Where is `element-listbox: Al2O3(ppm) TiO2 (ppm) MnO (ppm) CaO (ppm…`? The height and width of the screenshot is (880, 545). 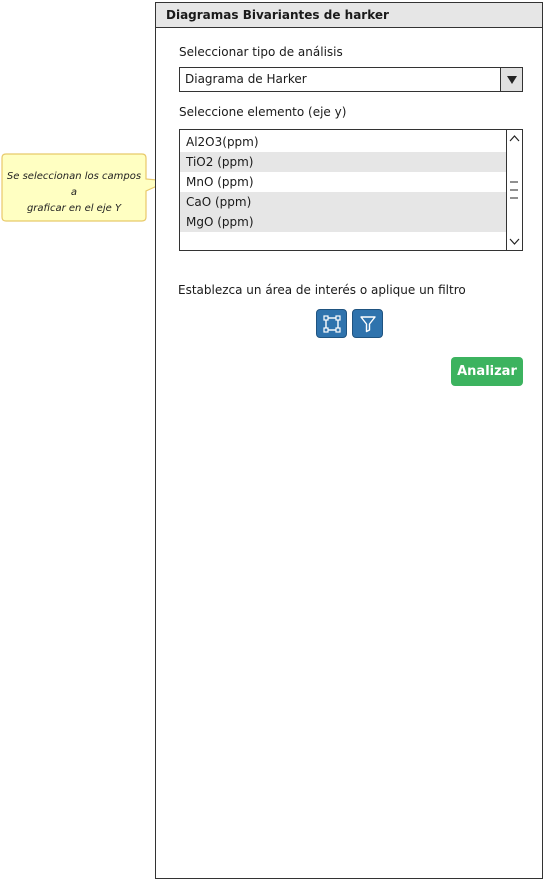
element-listbox: Al2O3(ppm) TiO2 (ppm) MnO (ppm) CaO (ppm… is located at coordinates (351, 190).